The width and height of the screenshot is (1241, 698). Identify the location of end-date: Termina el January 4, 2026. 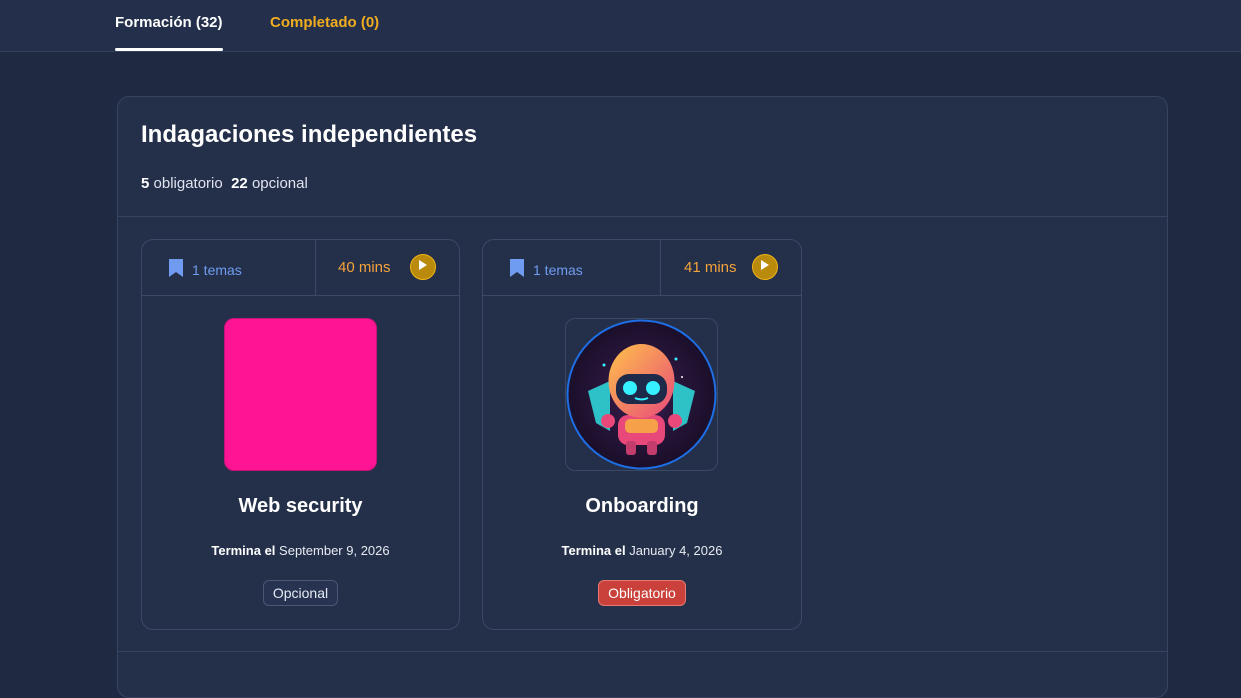
(642, 550).